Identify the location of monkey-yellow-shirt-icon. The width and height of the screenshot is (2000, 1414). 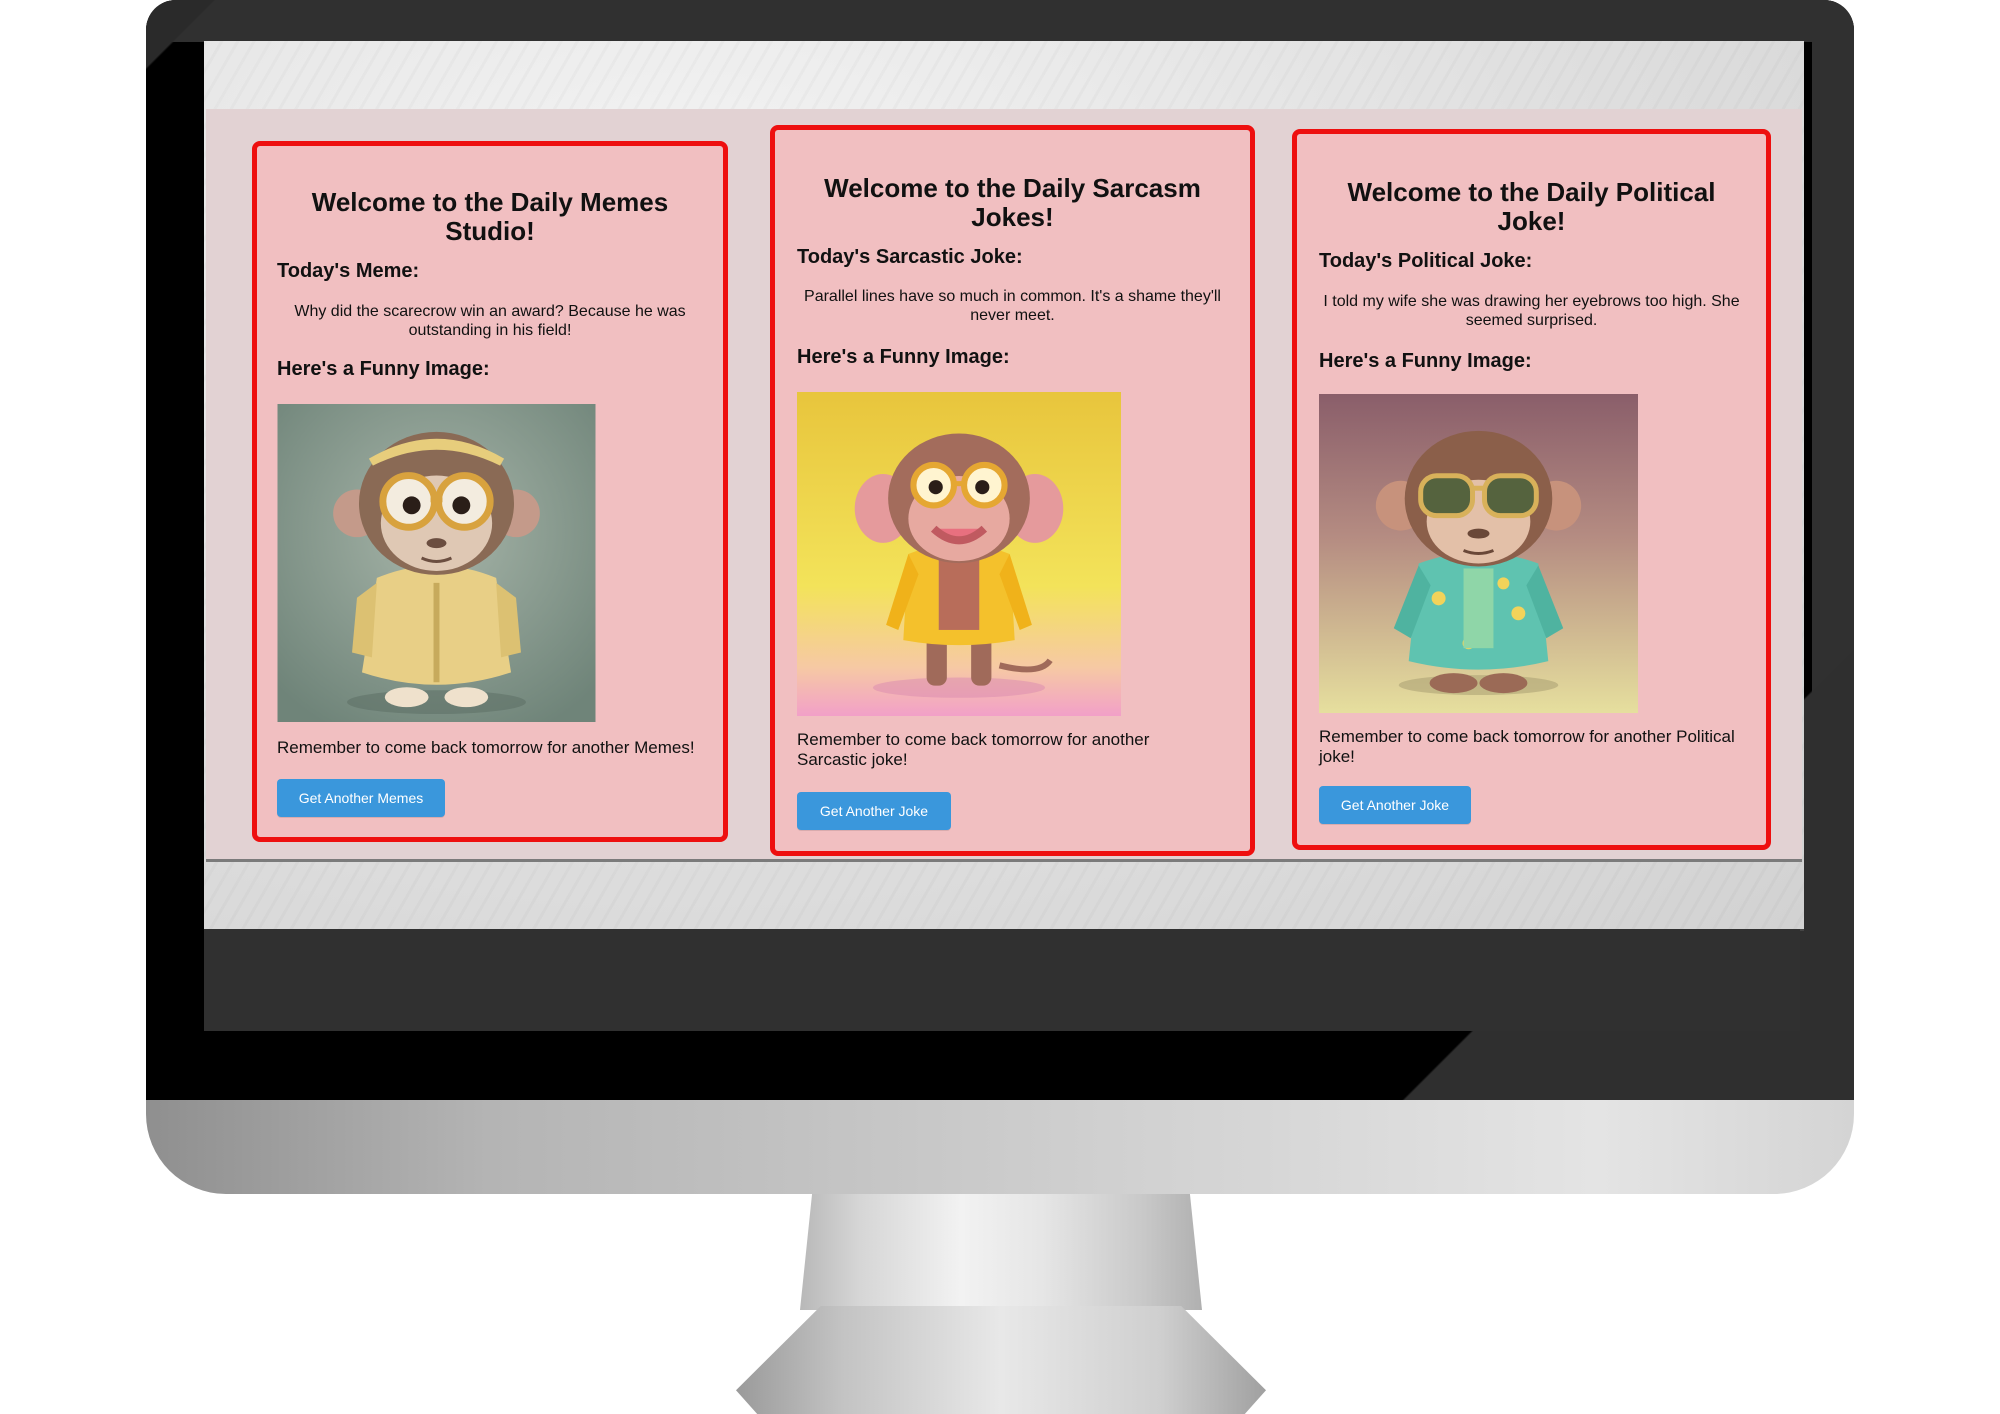
(959, 554).